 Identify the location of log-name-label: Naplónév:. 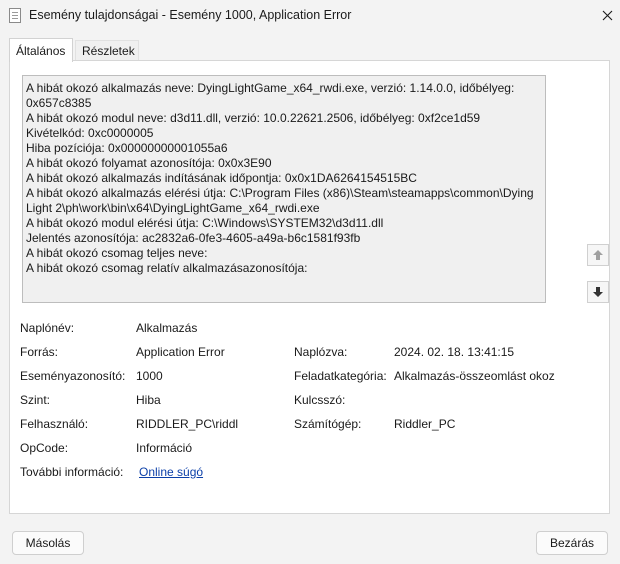
(47, 328).